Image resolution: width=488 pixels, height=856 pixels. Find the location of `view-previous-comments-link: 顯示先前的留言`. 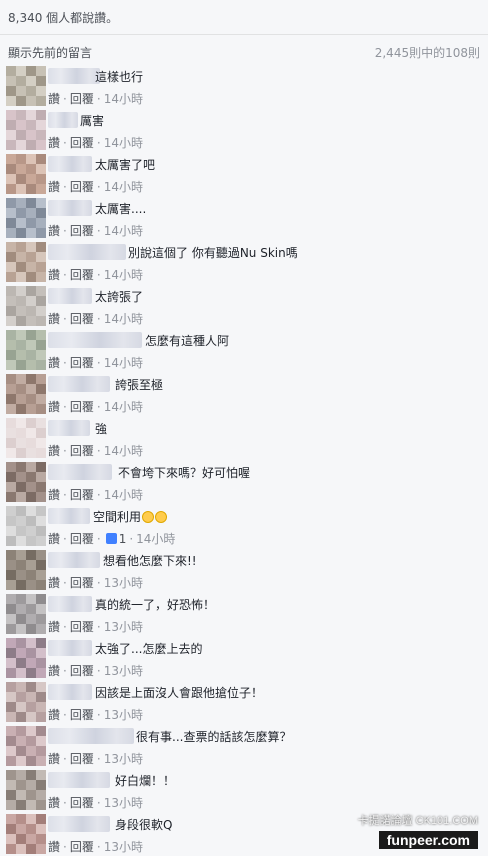

view-previous-comments-link: 顯示先前的留言 is located at coordinates (50, 52).